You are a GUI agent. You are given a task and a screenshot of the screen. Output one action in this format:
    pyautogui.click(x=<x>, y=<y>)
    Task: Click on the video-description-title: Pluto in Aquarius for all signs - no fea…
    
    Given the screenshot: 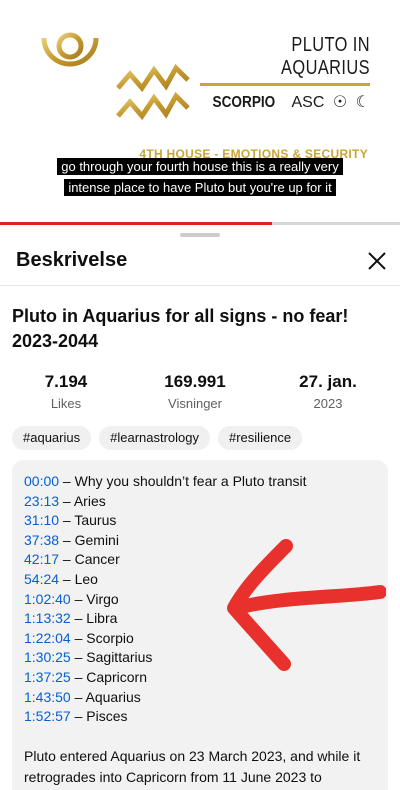 What is the action you would take?
    pyautogui.click(x=180, y=328)
    